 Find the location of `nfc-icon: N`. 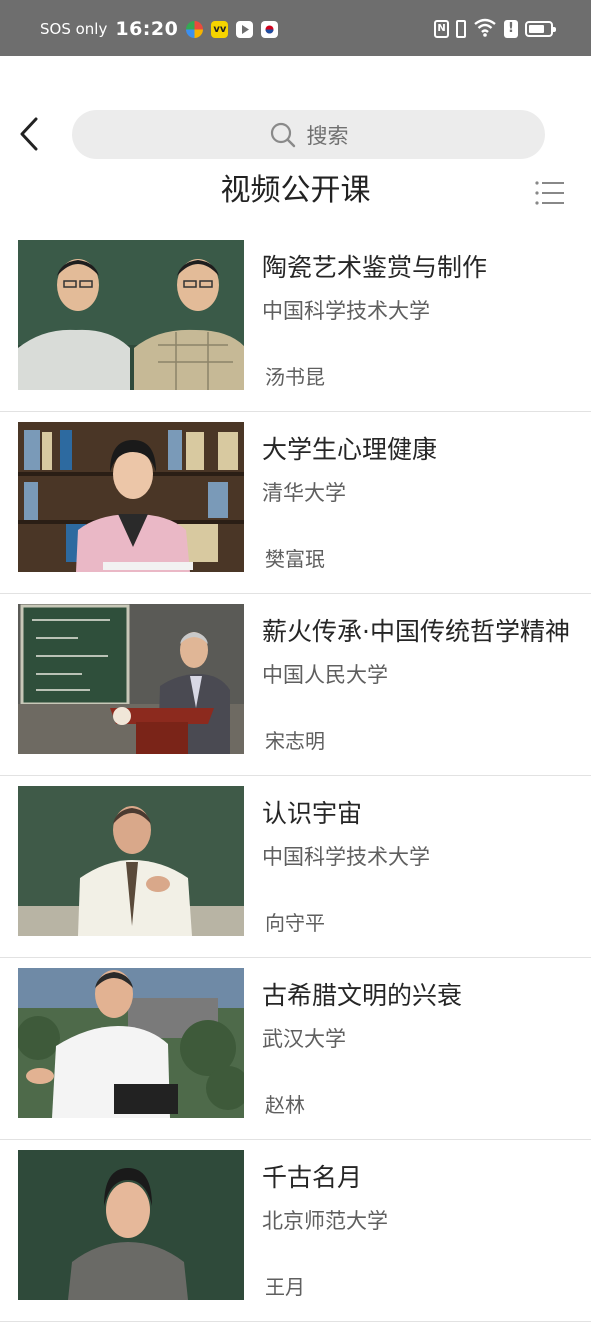

nfc-icon: N is located at coordinates (441, 29).